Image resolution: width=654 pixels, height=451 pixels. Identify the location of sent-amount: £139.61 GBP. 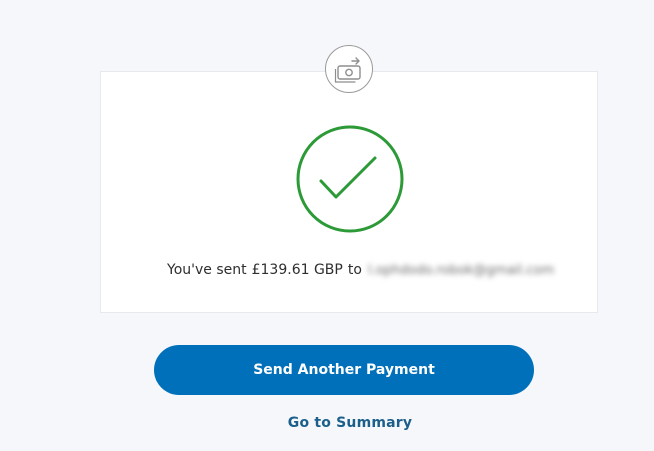
(297, 270).